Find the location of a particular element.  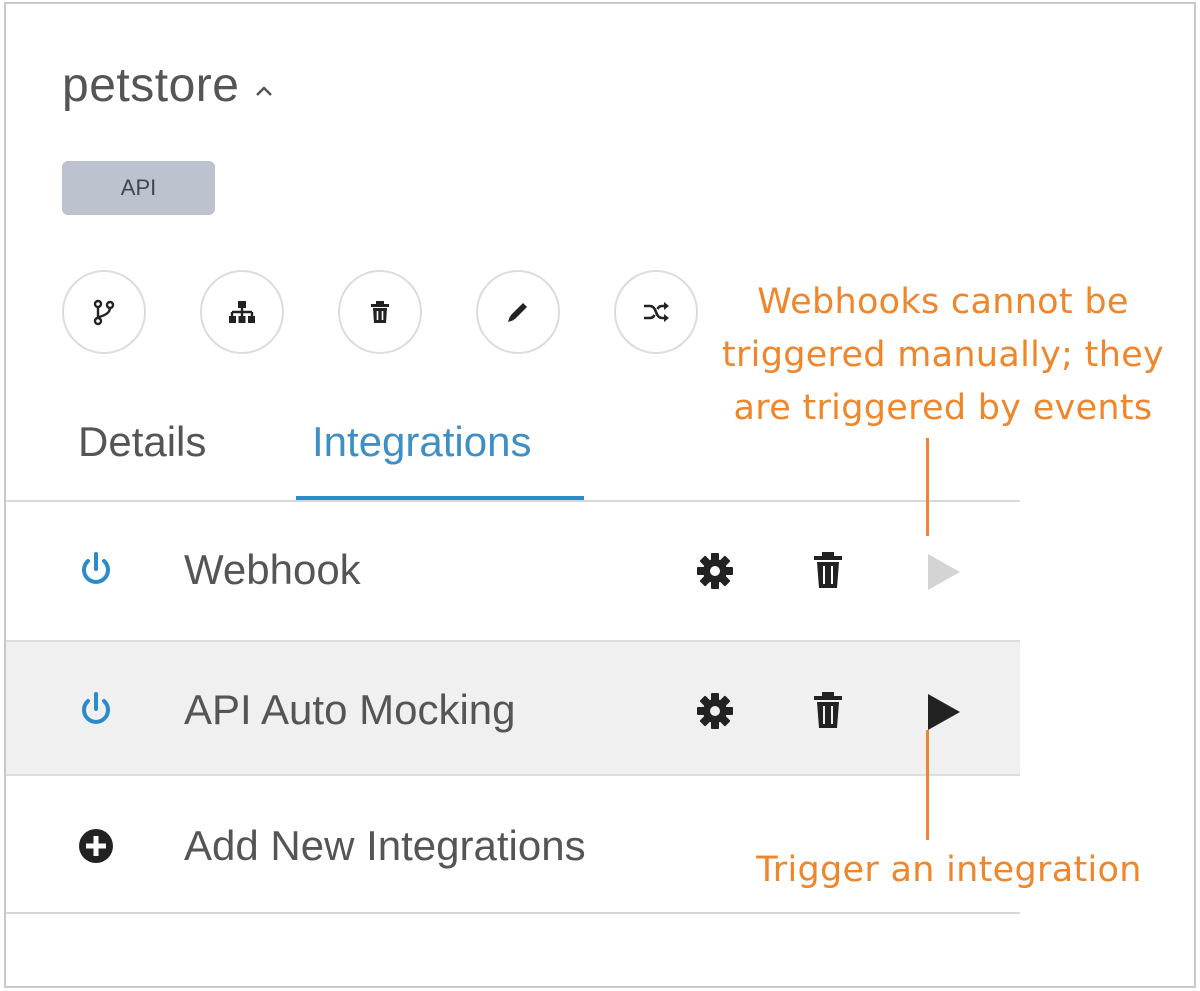

edit-api-button is located at coordinates (518, 312).